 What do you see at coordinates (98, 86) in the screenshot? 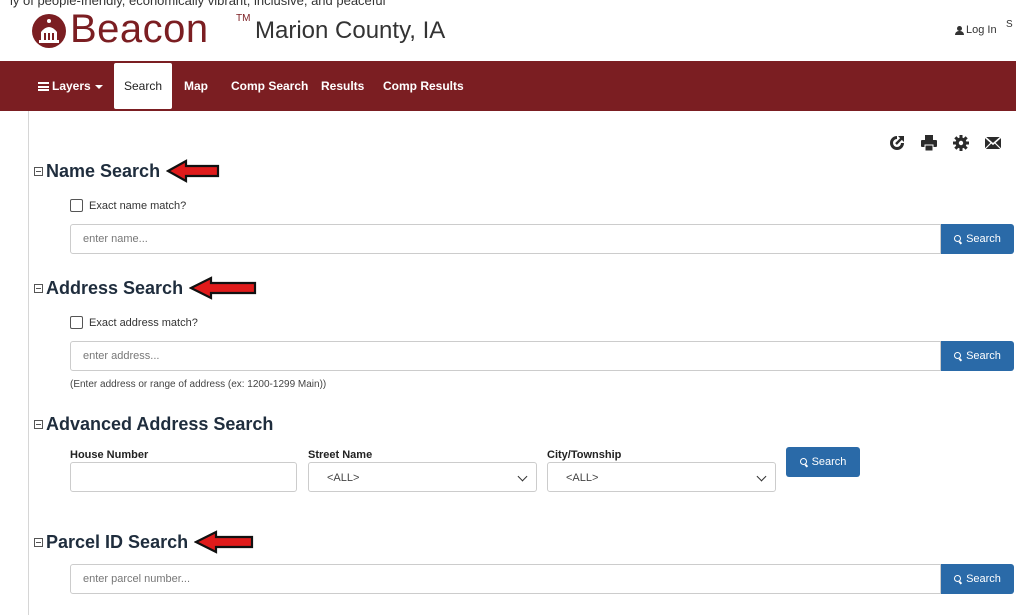
I see `caret-down-icon` at bounding box center [98, 86].